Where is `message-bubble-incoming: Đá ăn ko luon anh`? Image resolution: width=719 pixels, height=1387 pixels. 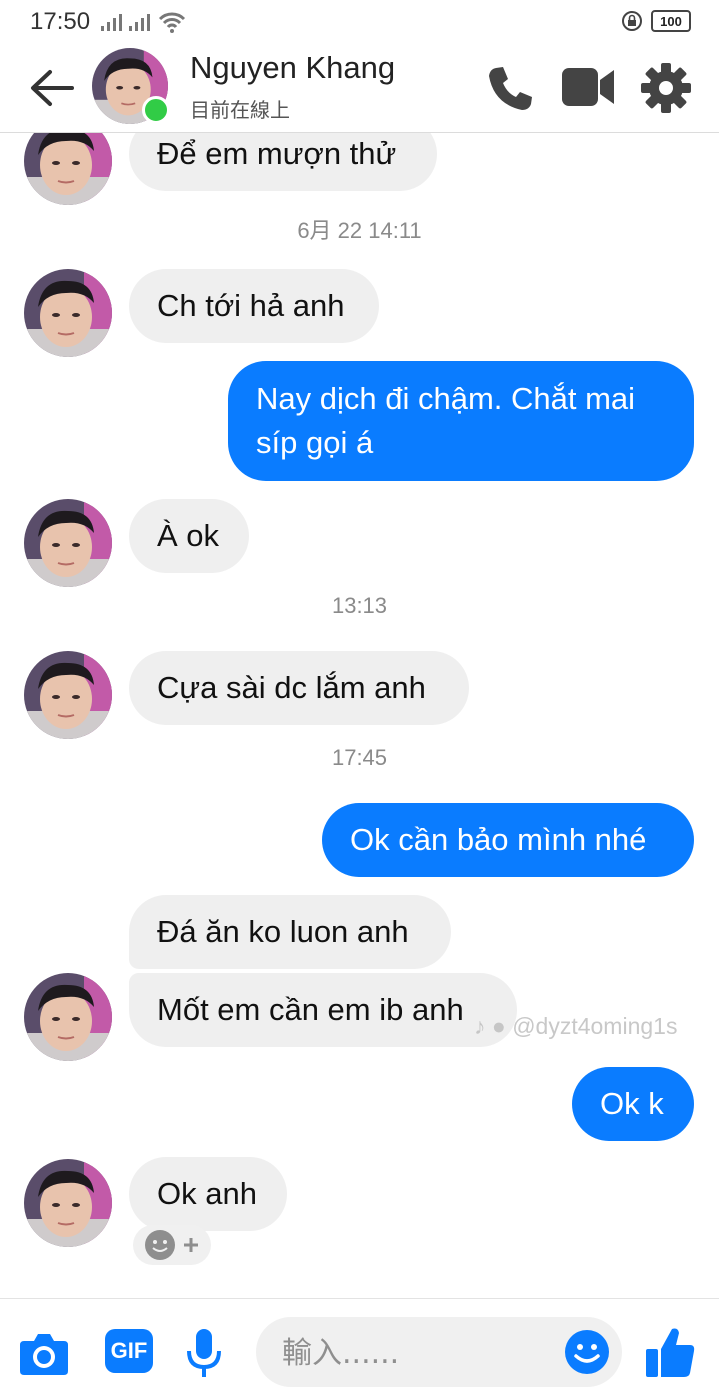
message-bubble-incoming: Đá ăn ko luon anh is located at coordinates (290, 932).